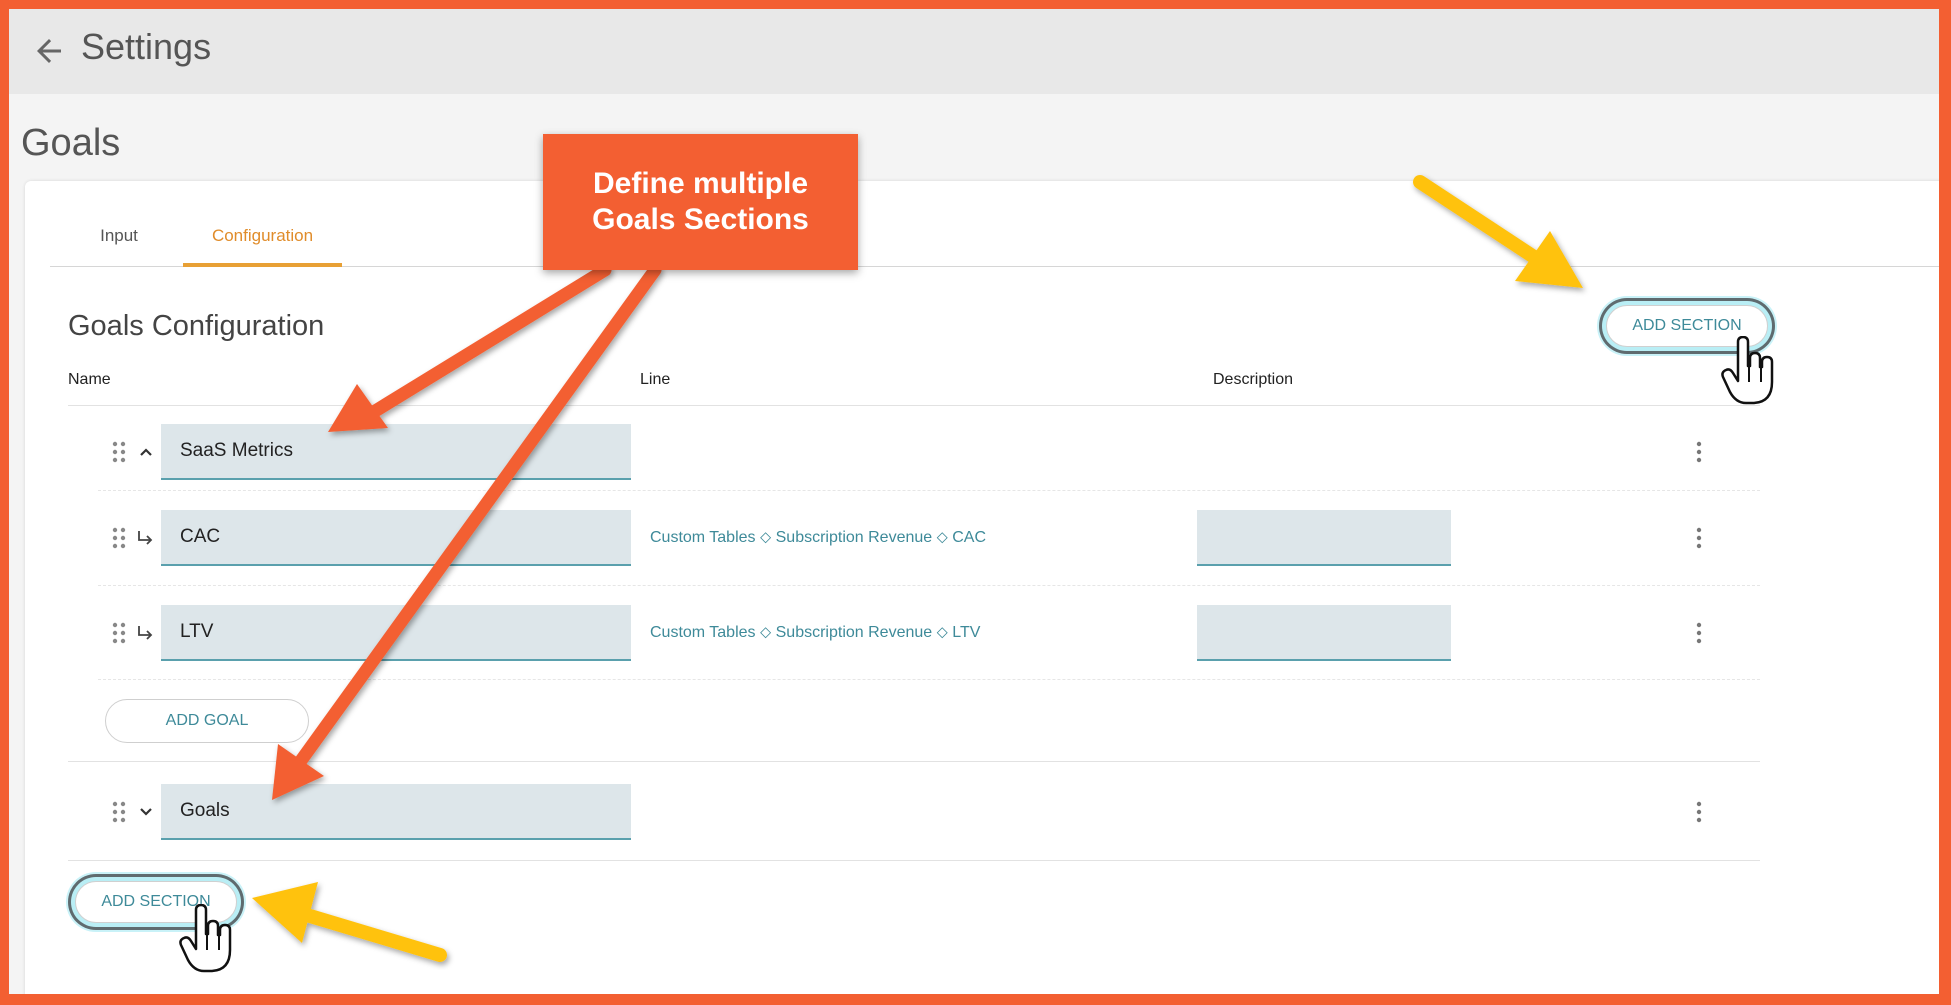  What do you see at coordinates (71, 143) in the screenshot?
I see `page-title: Goals` at bounding box center [71, 143].